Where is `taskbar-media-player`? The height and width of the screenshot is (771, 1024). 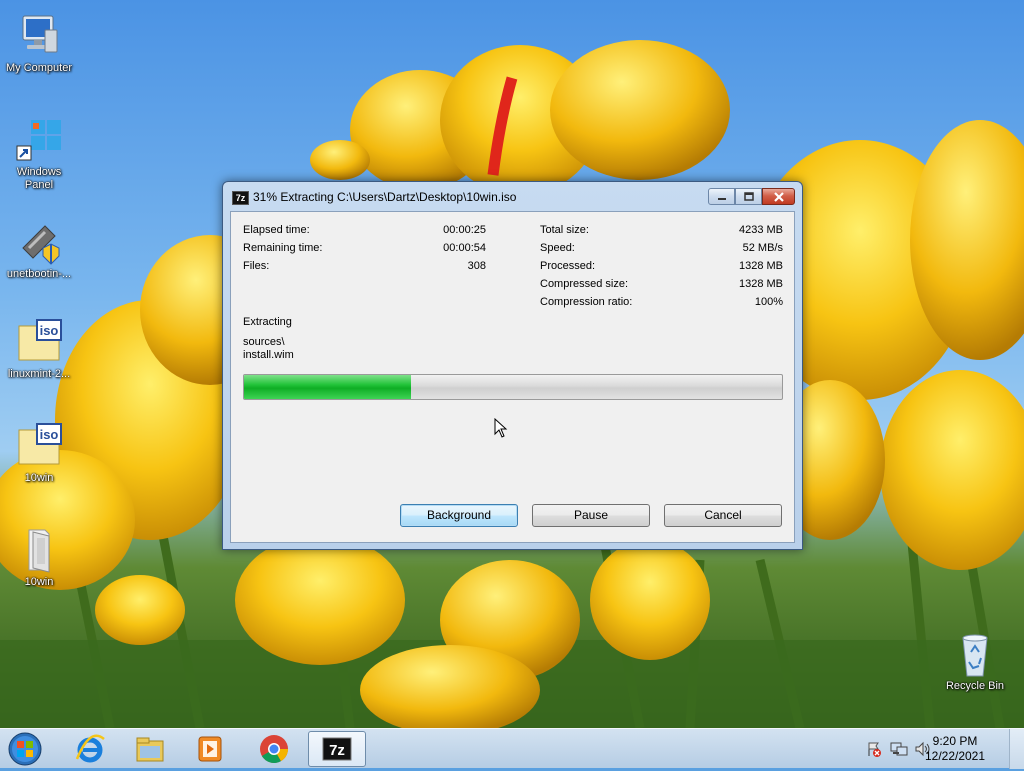
taskbar-media-player is located at coordinates (210, 749).